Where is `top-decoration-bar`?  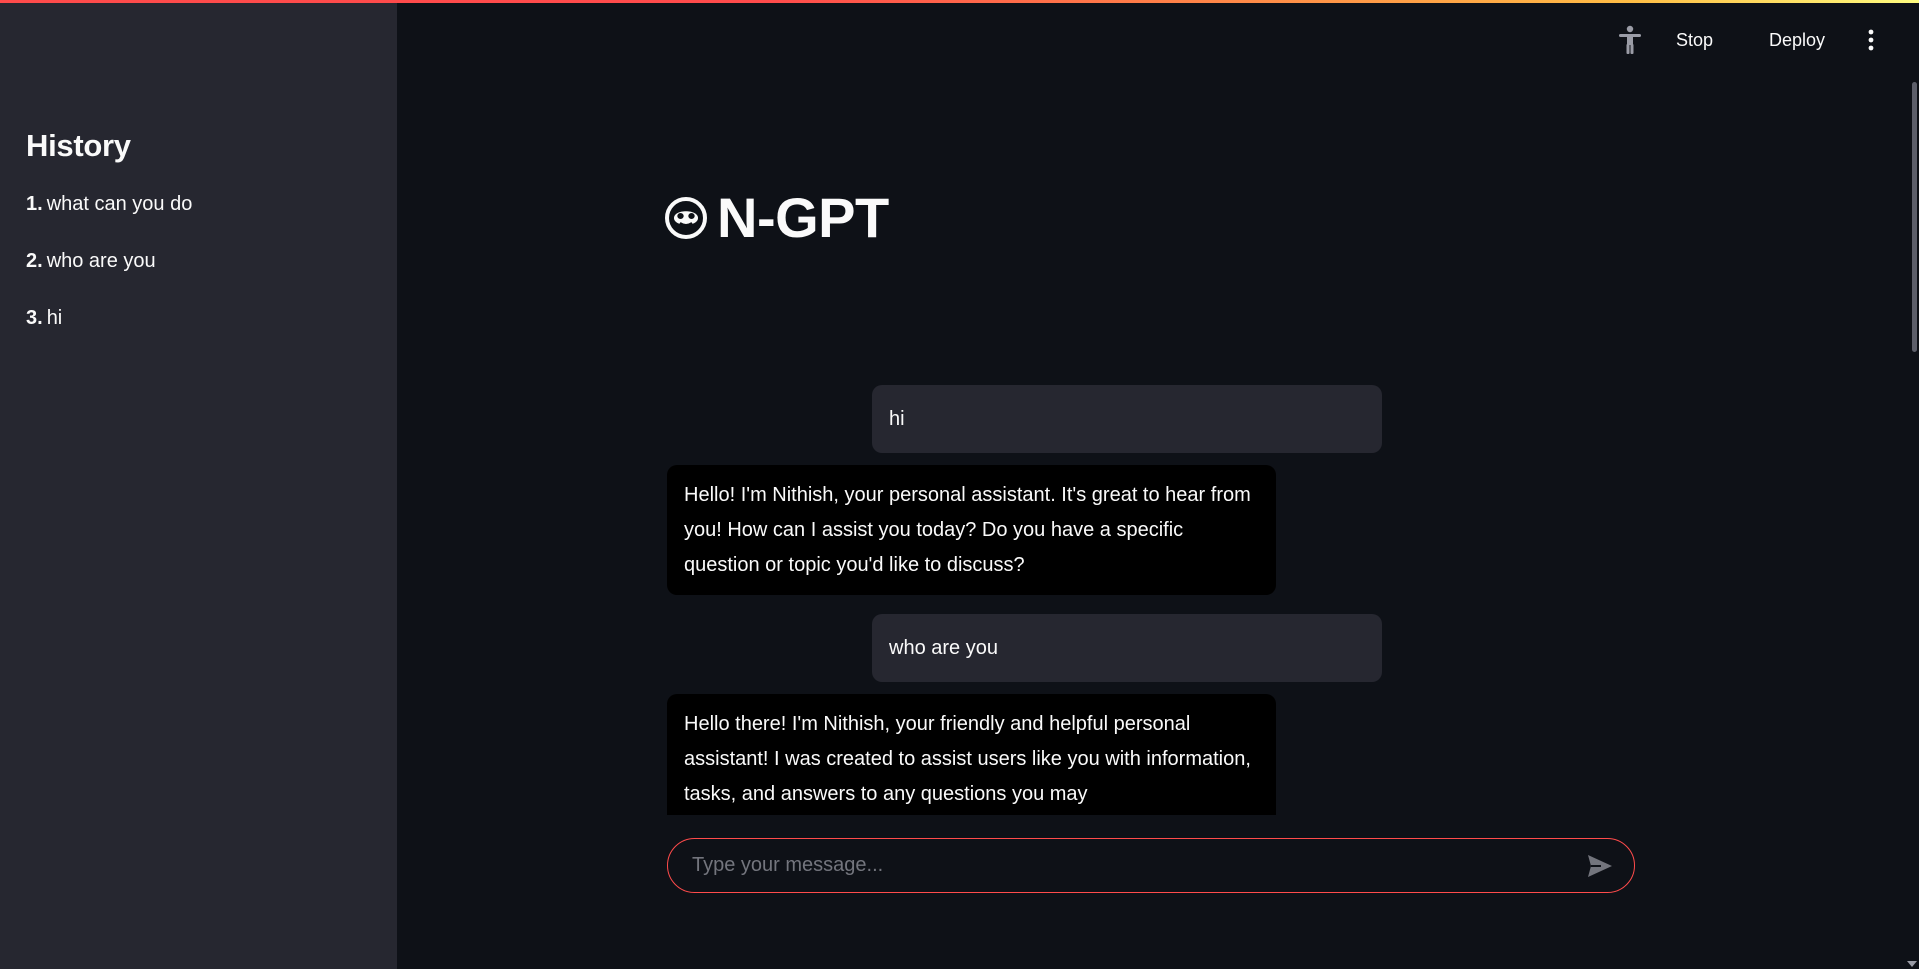 top-decoration-bar is located at coordinates (959, 1).